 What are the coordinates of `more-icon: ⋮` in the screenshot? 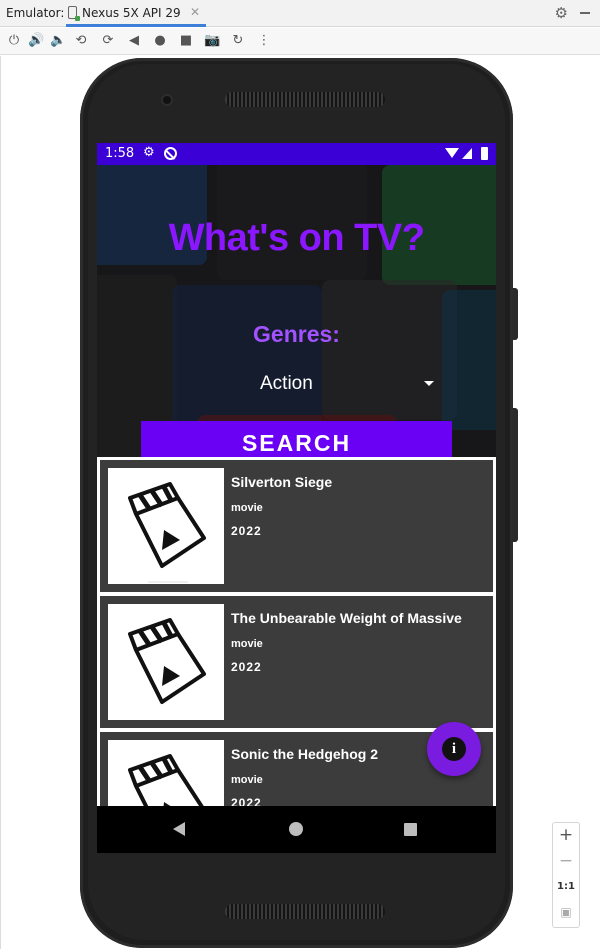 It's located at (264, 41).